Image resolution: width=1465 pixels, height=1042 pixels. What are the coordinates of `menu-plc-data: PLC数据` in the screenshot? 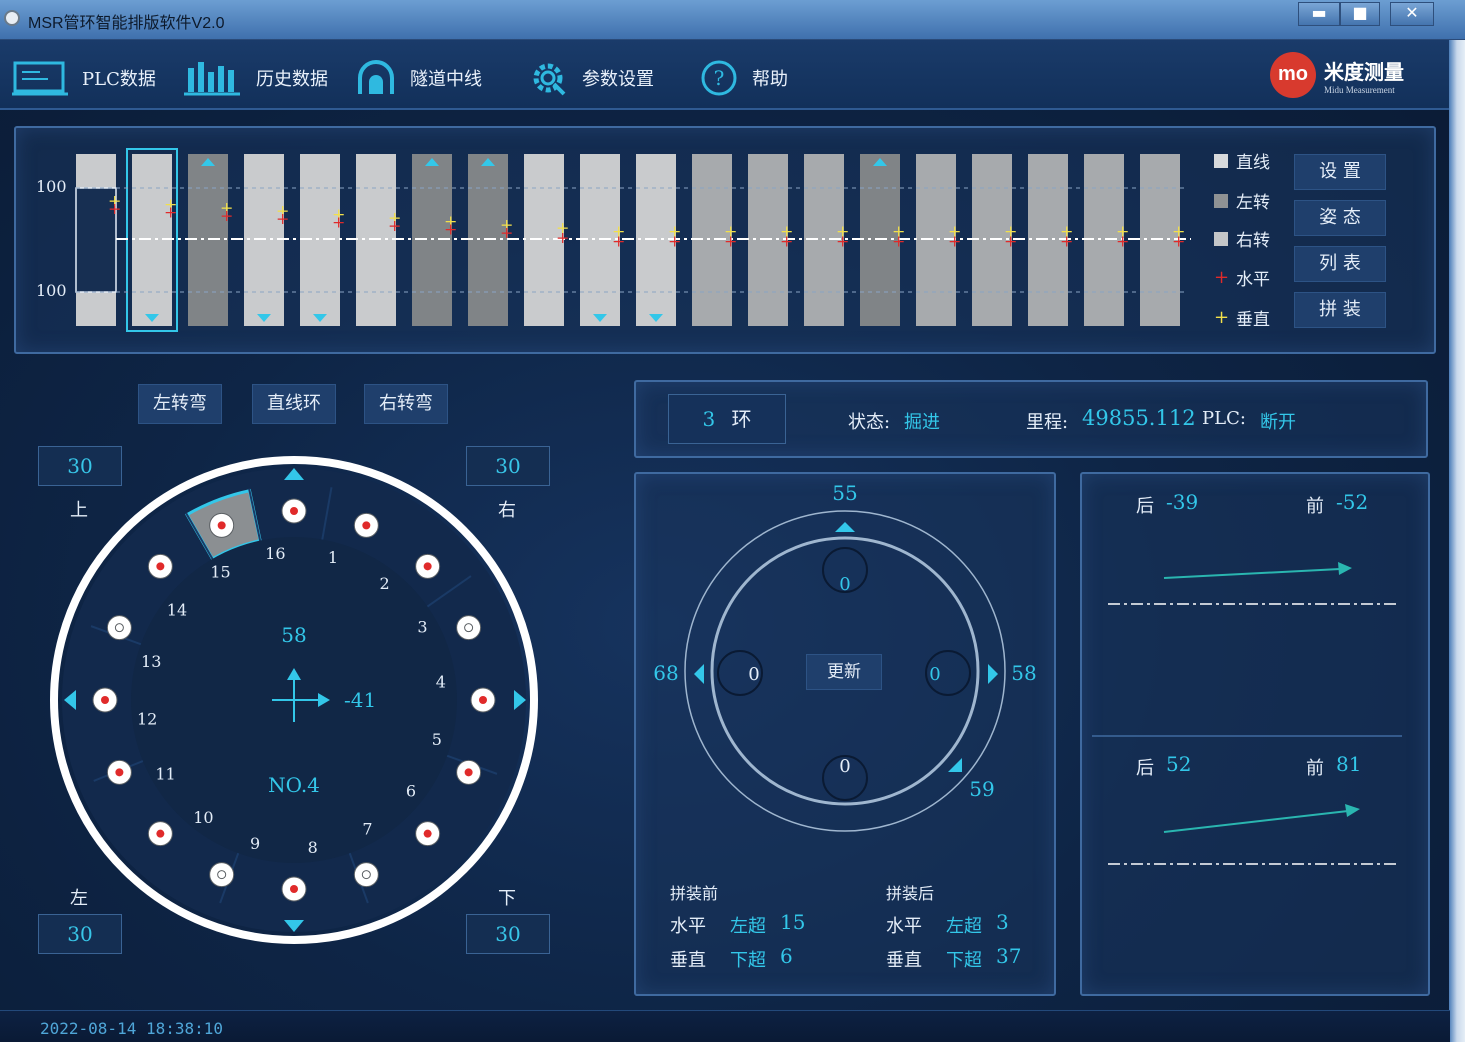 It's located at (84, 78).